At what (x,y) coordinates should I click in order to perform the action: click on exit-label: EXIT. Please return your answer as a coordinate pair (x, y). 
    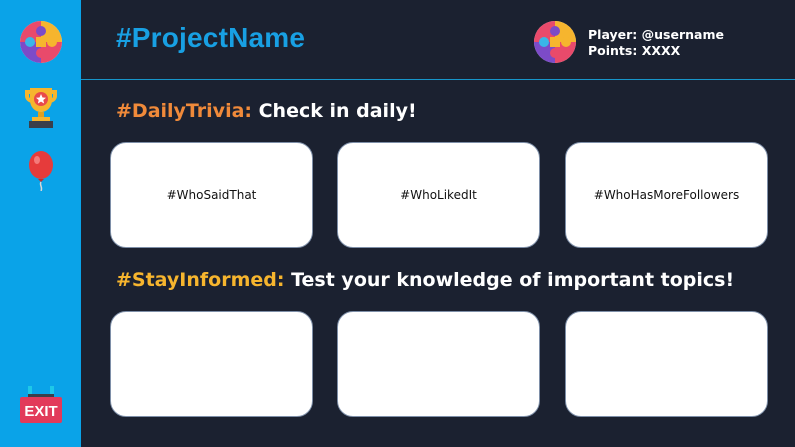
    Looking at the image, I should click on (40, 411).